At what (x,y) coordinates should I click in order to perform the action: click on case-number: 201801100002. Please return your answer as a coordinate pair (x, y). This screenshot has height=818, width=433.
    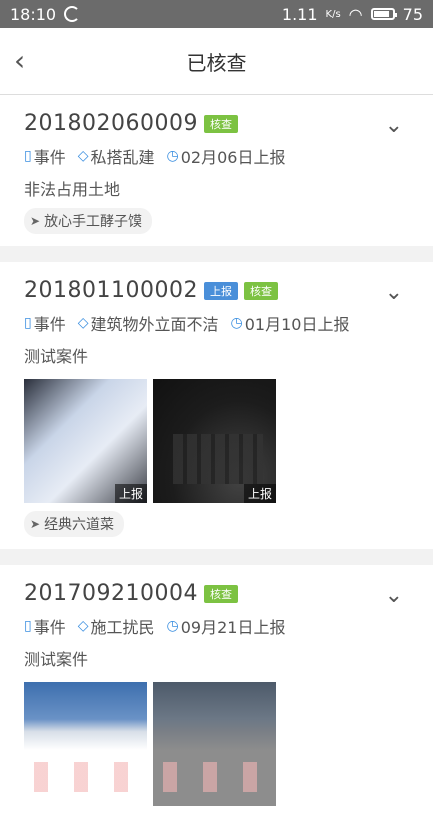
    Looking at the image, I should click on (111, 290).